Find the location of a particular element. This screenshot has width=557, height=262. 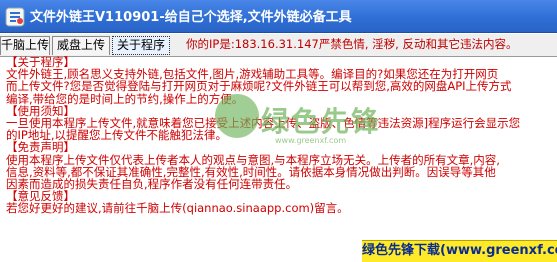

feedback-text-line: 若您好更好的建议,请前往千脑上传(qiannao.sinaapp.com)留言。 is located at coordinates (177, 208).